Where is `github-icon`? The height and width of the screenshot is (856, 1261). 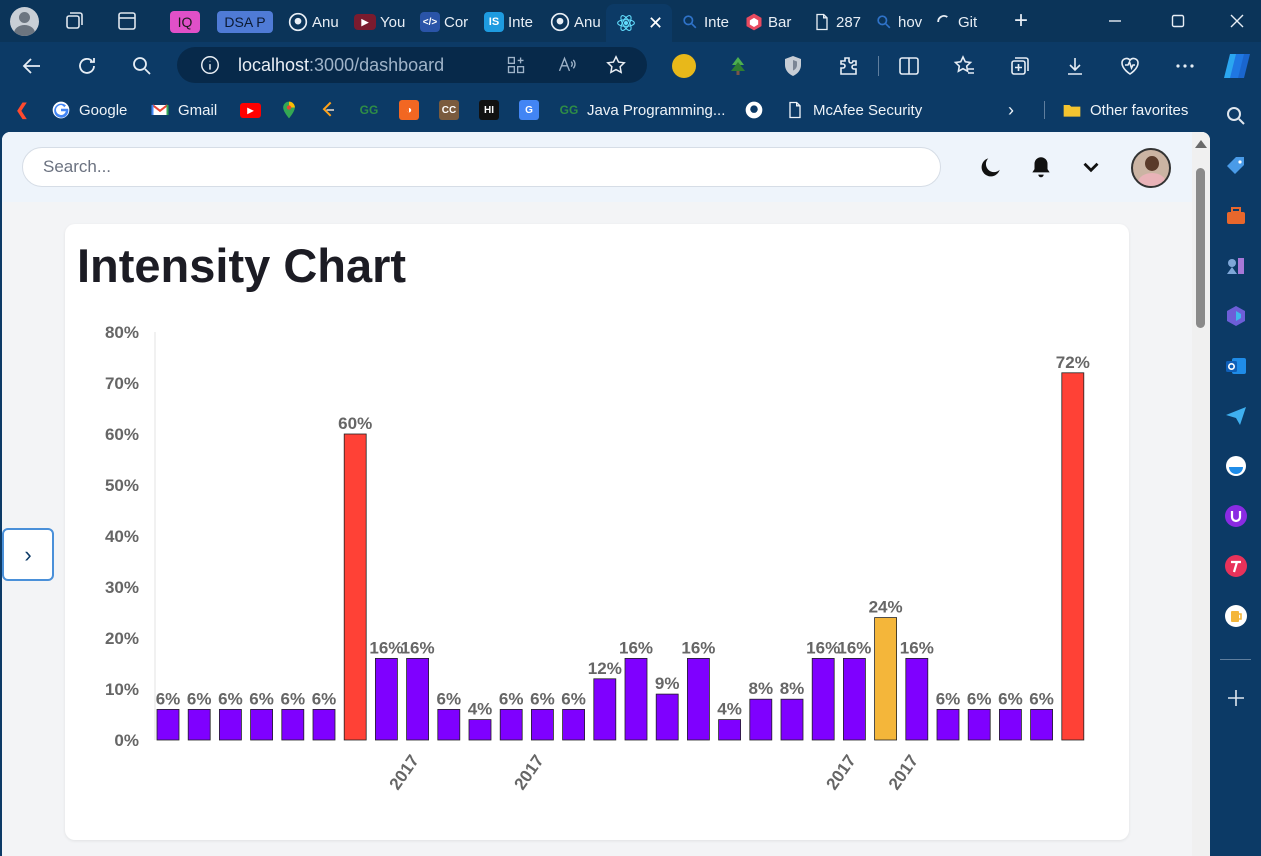
github-icon is located at coordinates (560, 22).